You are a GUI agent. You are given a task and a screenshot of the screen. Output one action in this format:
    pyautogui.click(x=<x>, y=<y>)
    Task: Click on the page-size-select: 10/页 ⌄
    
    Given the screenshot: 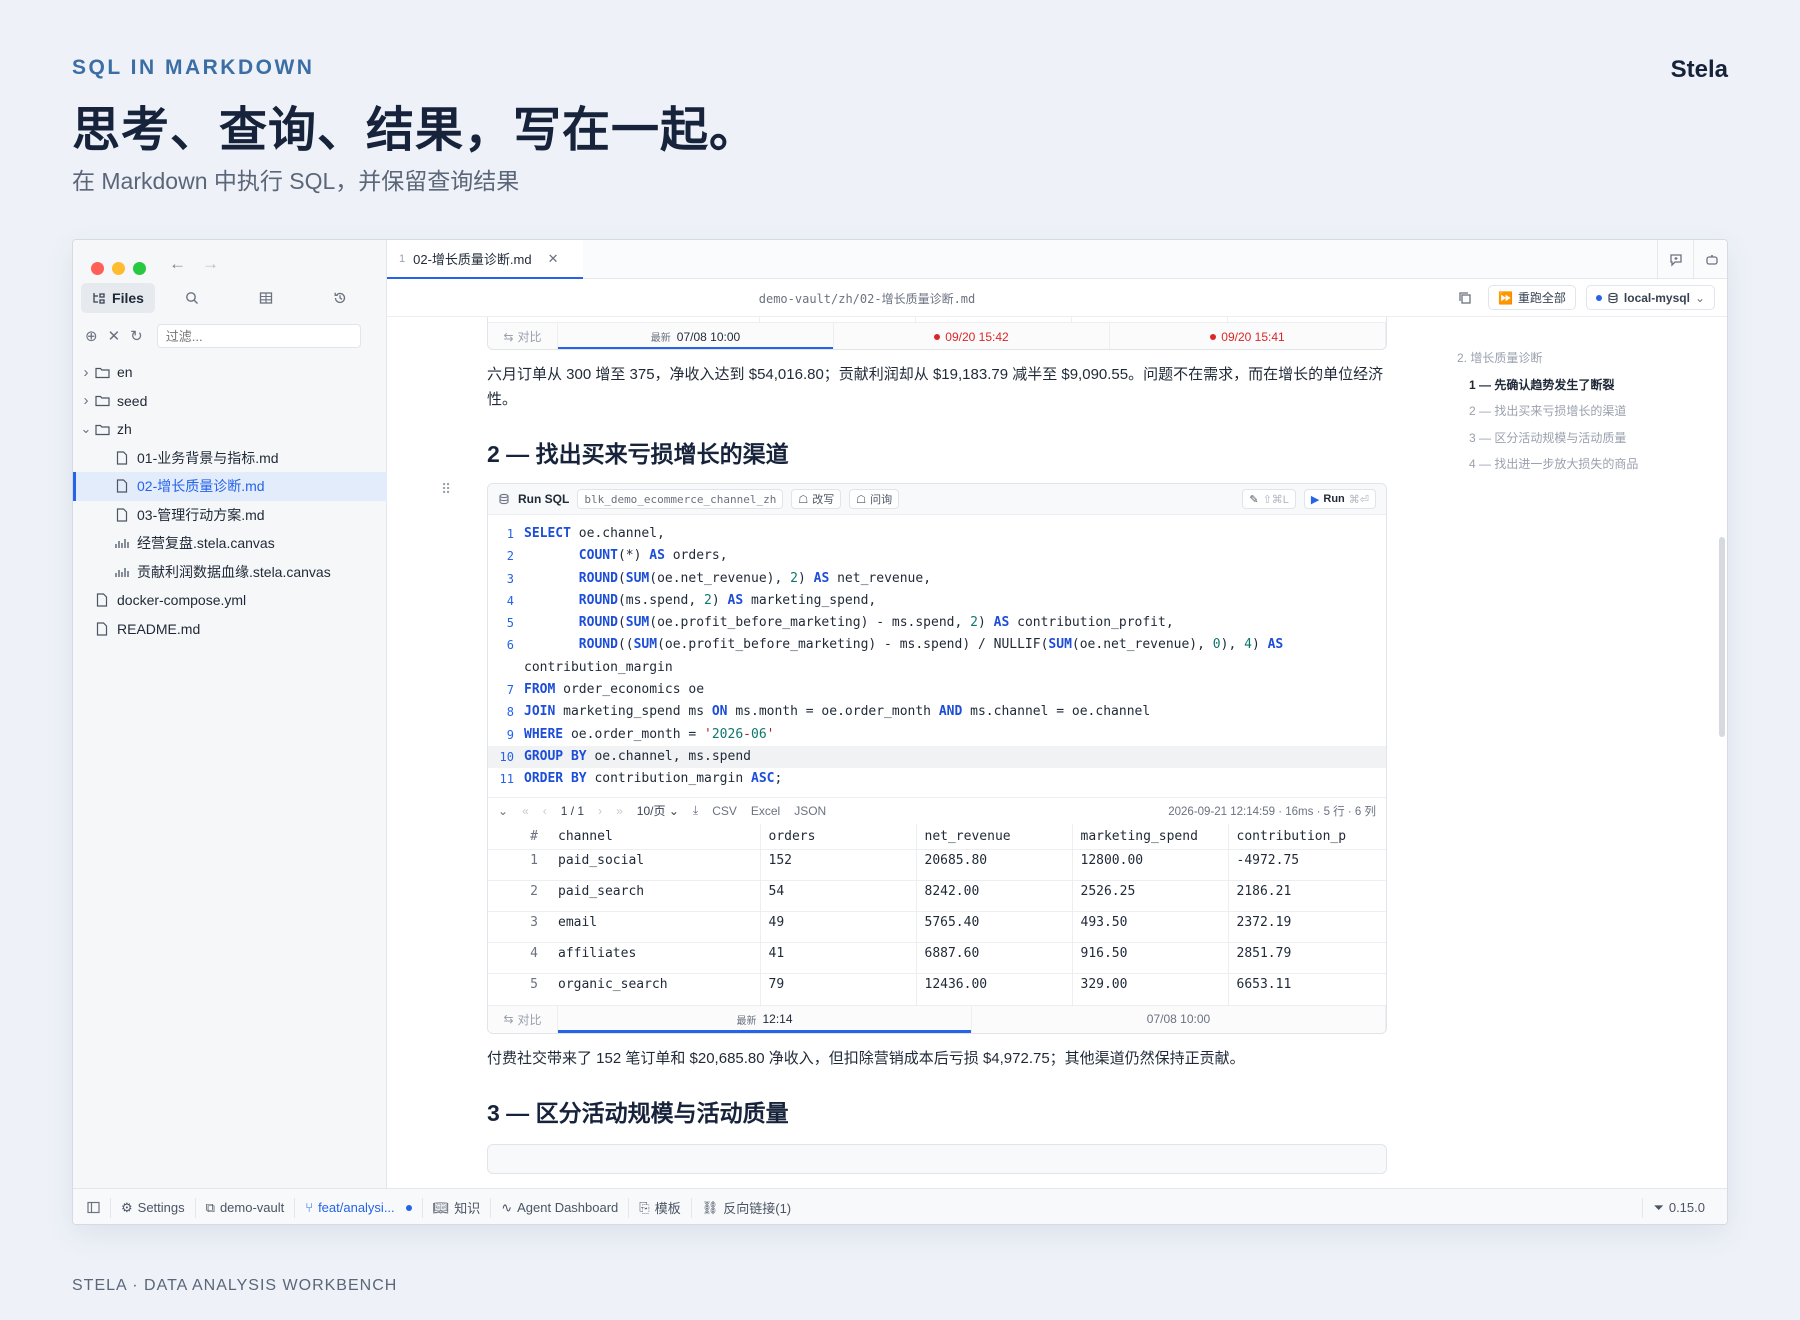 What is the action you would take?
    pyautogui.click(x=658, y=810)
    